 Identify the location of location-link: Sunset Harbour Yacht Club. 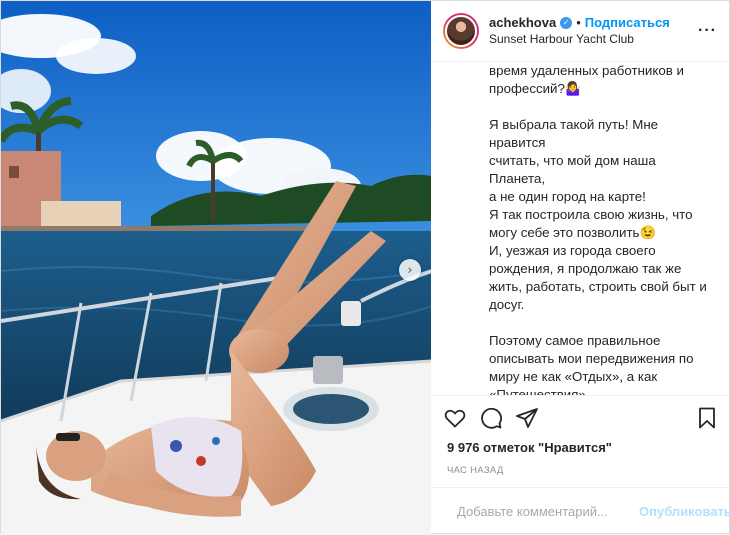
(593, 39).